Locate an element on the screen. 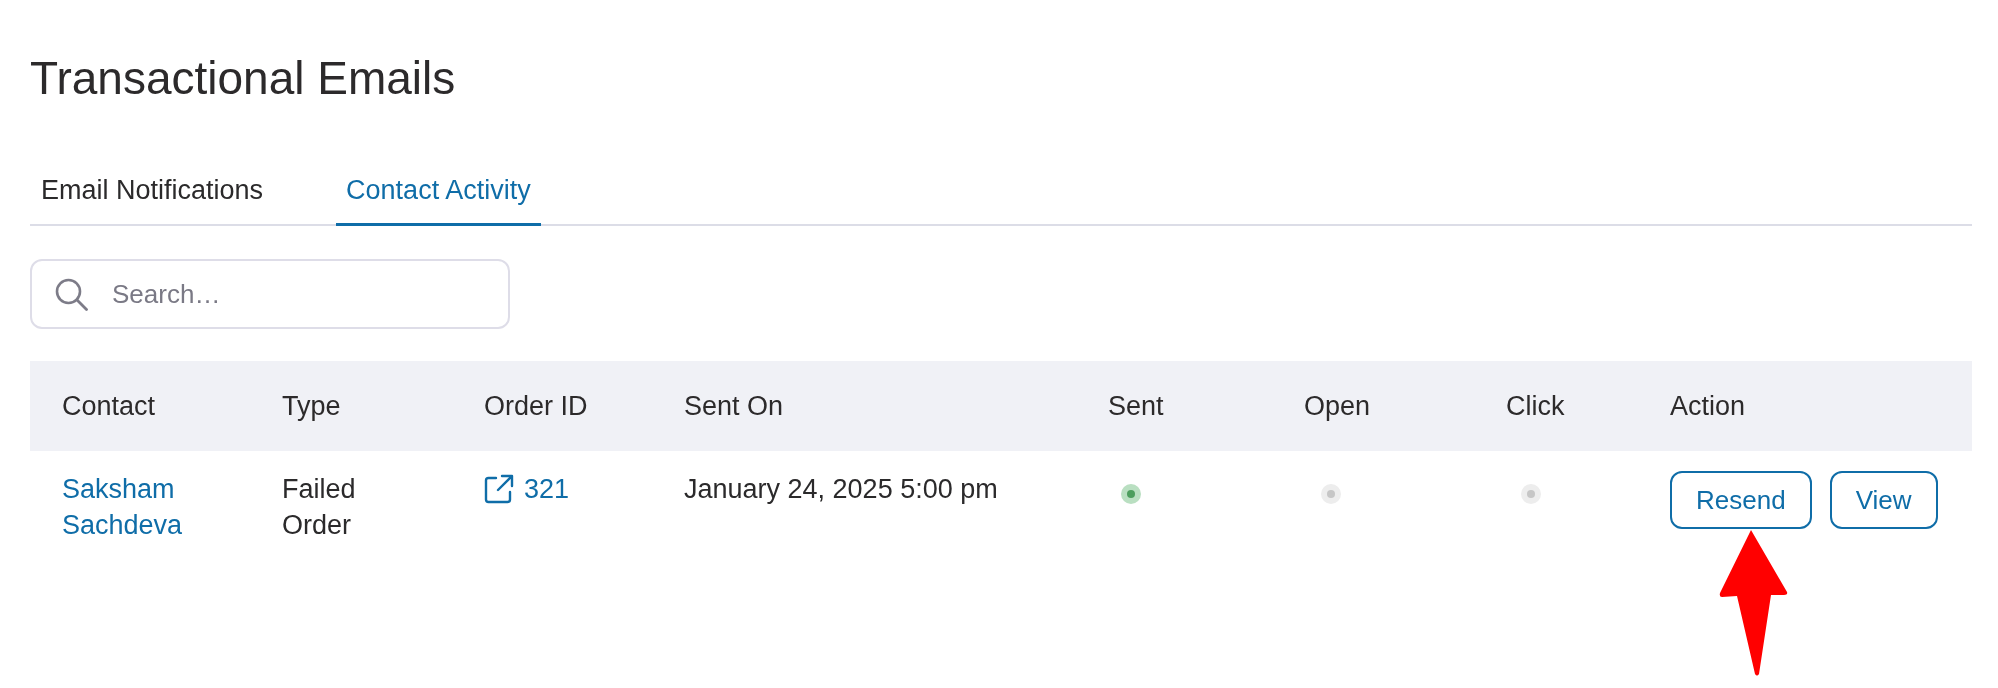 The width and height of the screenshot is (1998, 688). external-link-icon is located at coordinates (499, 489).